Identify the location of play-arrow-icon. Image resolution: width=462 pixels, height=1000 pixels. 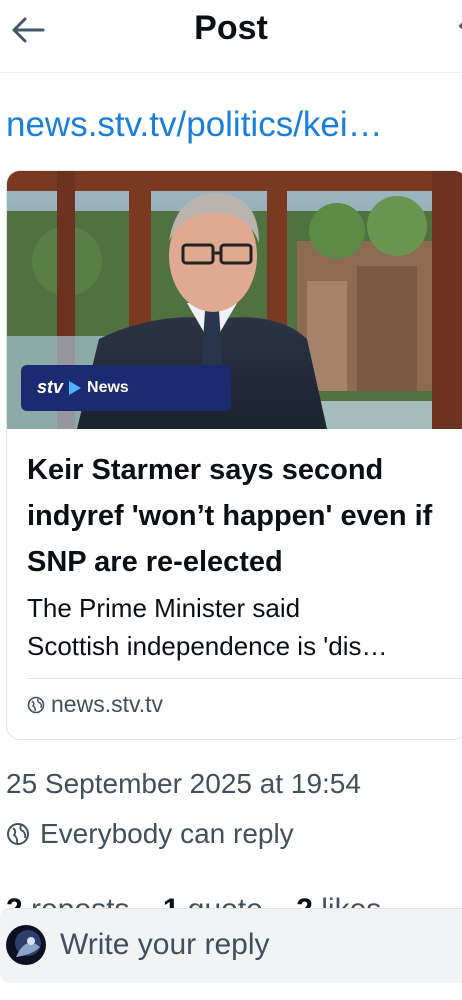
(75, 387).